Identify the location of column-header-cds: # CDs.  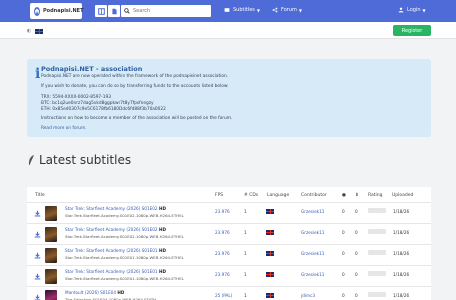
(251, 195).